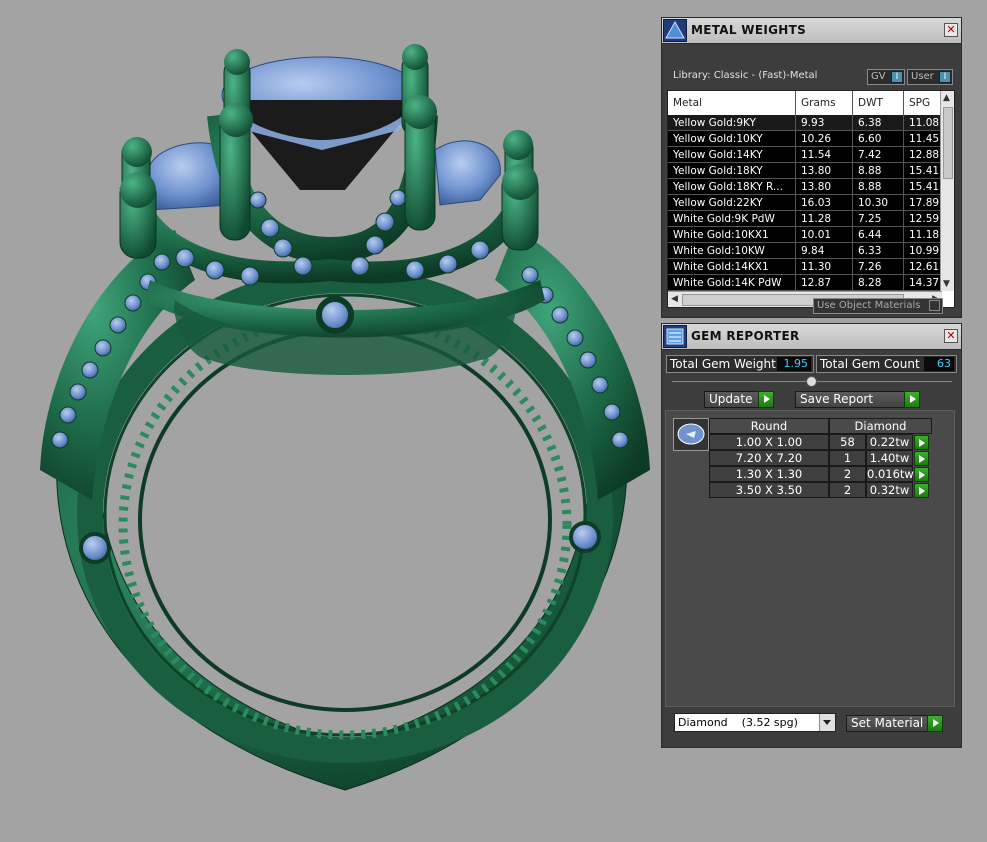  I want to click on table-cell: 12.59, so click(923, 219).